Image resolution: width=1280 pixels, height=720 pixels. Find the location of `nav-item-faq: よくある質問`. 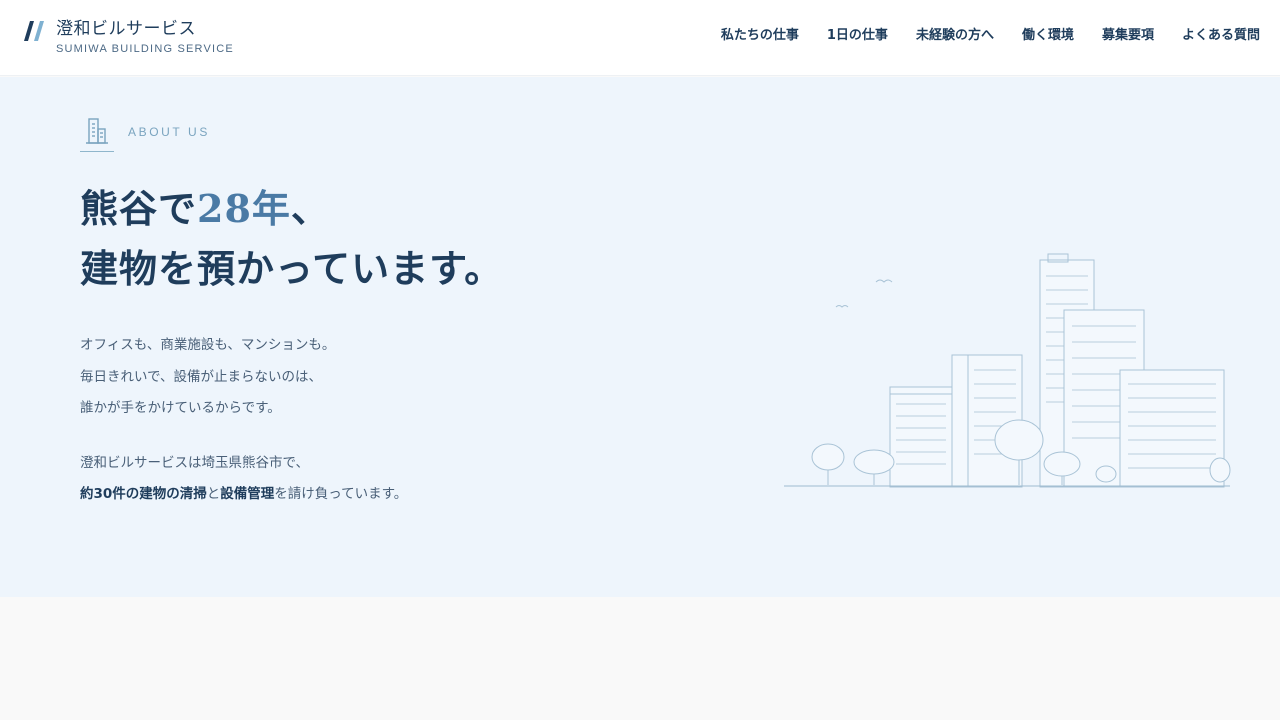

nav-item-faq: よくある質問 is located at coordinates (1221, 36).